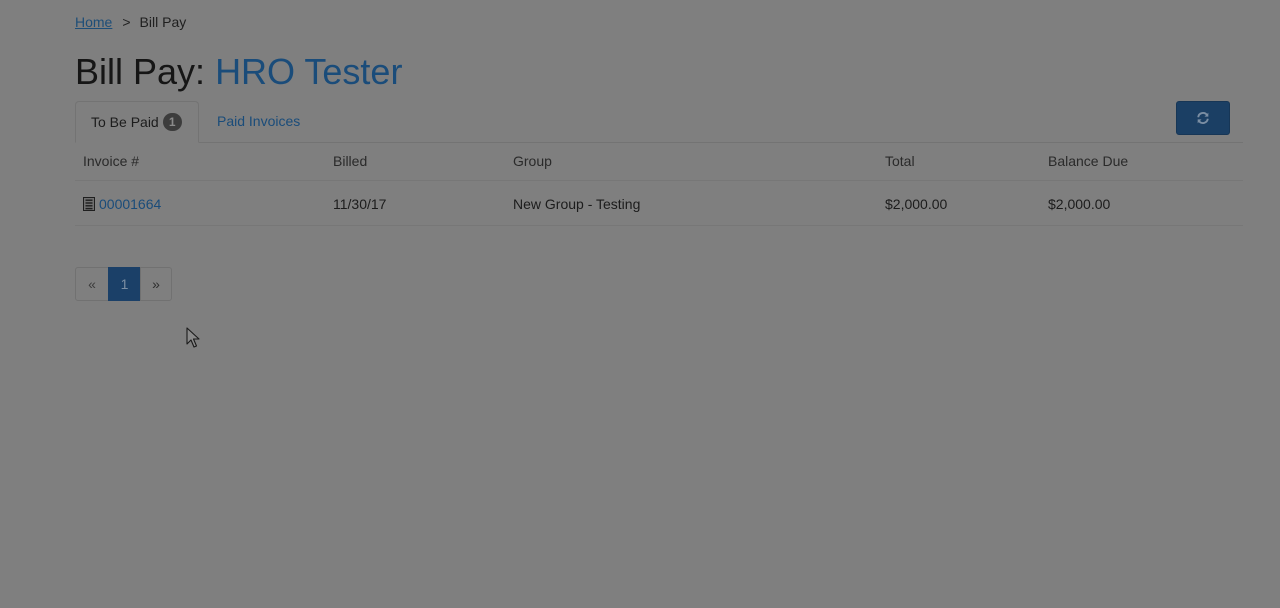 Image resolution: width=1280 pixels, height=608 pixels. I want to click on invoice-number-link: 00001664, so click(130, 204).